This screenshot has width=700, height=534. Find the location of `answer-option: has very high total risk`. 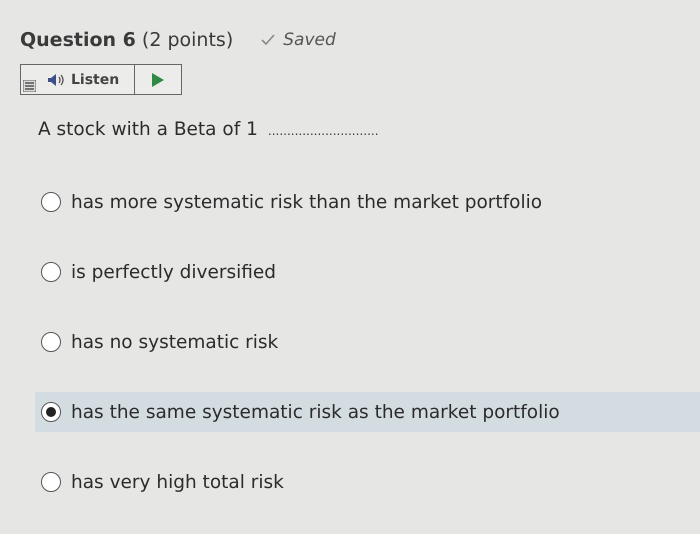

answer-option: has very high total risk is located at coordinates (367, 482).